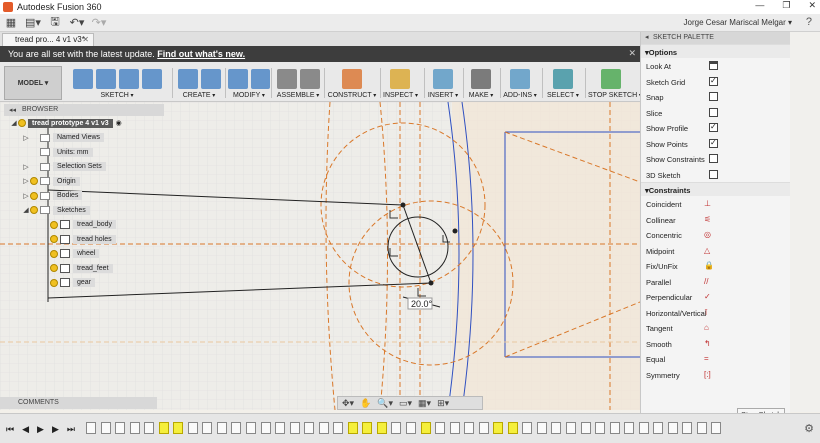 This screenshot has width=820, height=443. Describe the element at coordinates (520, 79) in the screenshot. I see `add-ins-tool-icon` at that location.